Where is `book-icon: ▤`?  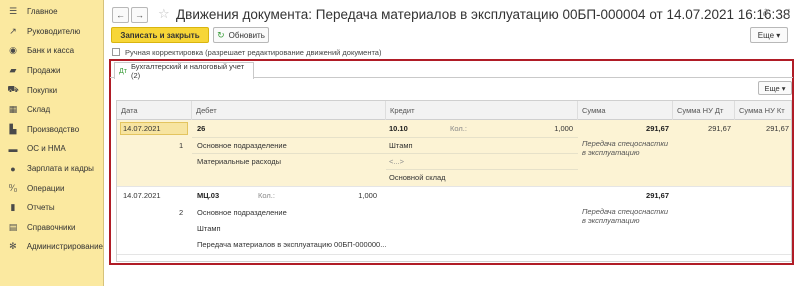
book-icon: ▤ is located at coordinates (13, 226).